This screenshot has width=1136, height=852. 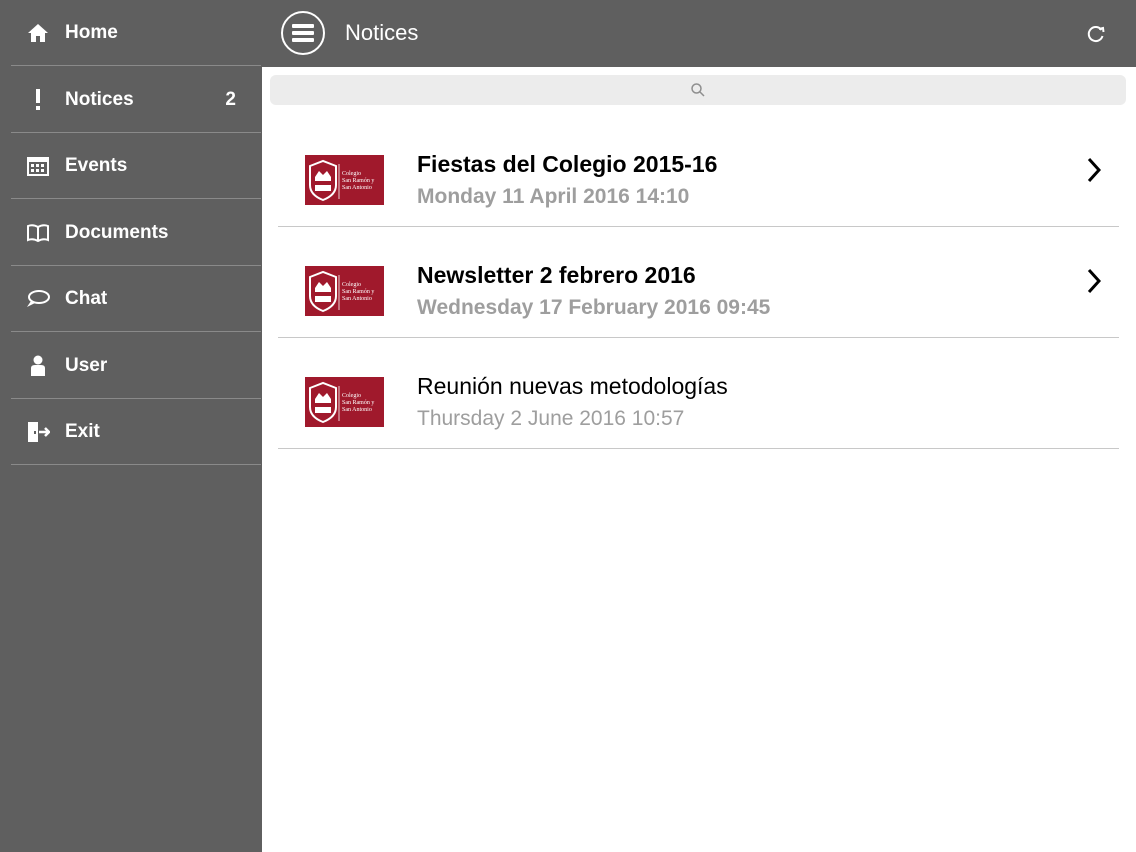 I want to click on notice-date: Thursday 2 June 2016 10:57, so click(x=551, y=418).